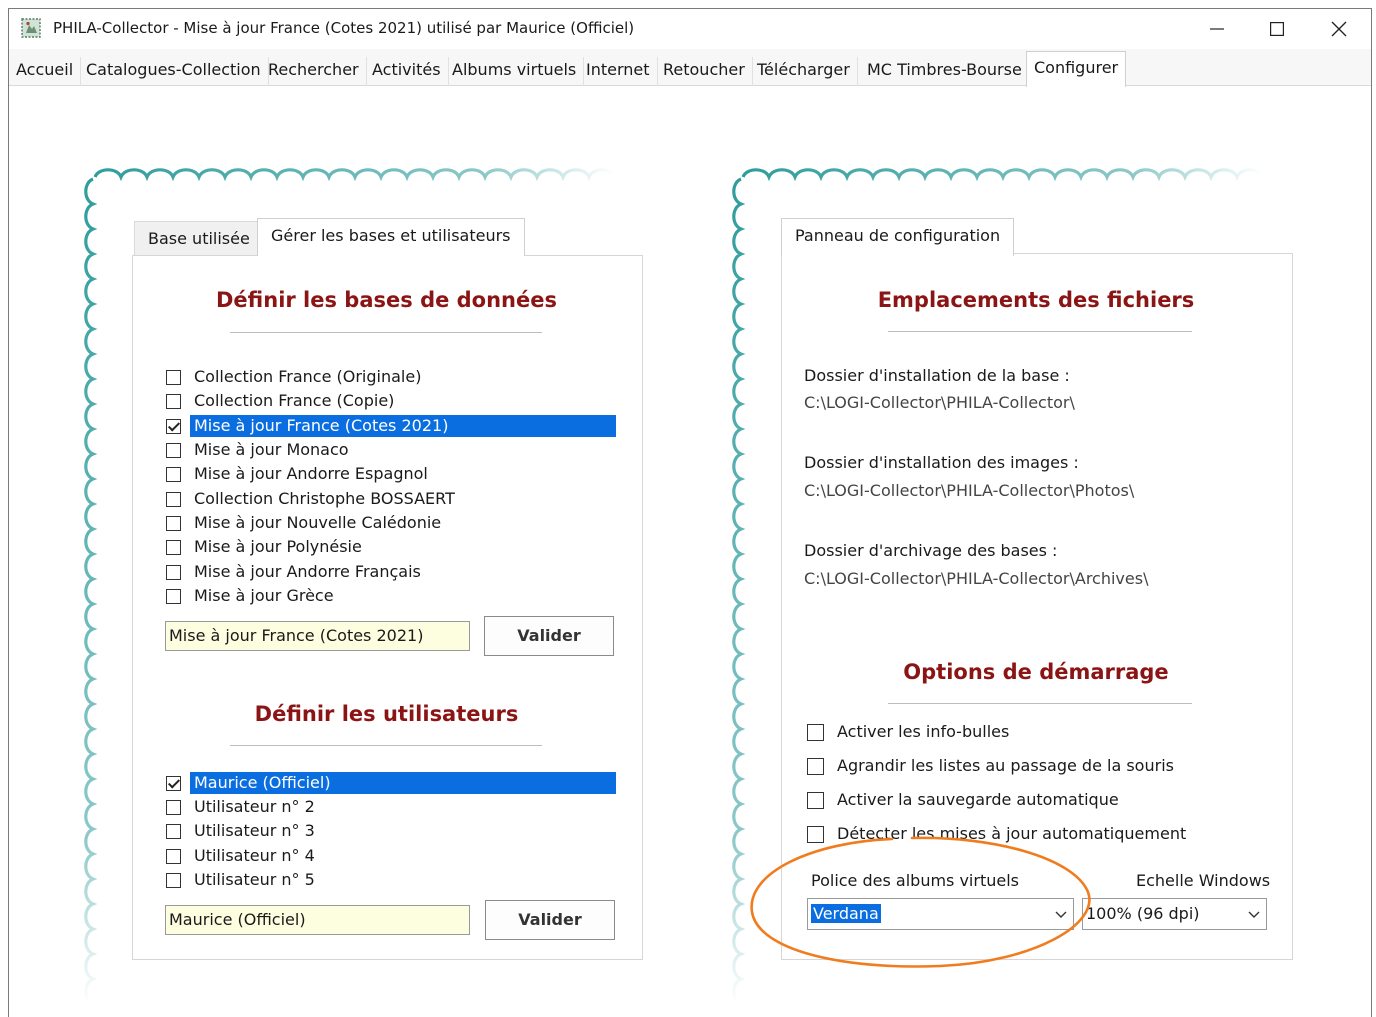 The height and width of the screenshot is (1017, 1376). I want to click on database-item-label: Mise à jour Nouvelle Calédonie, so click(318, 522).